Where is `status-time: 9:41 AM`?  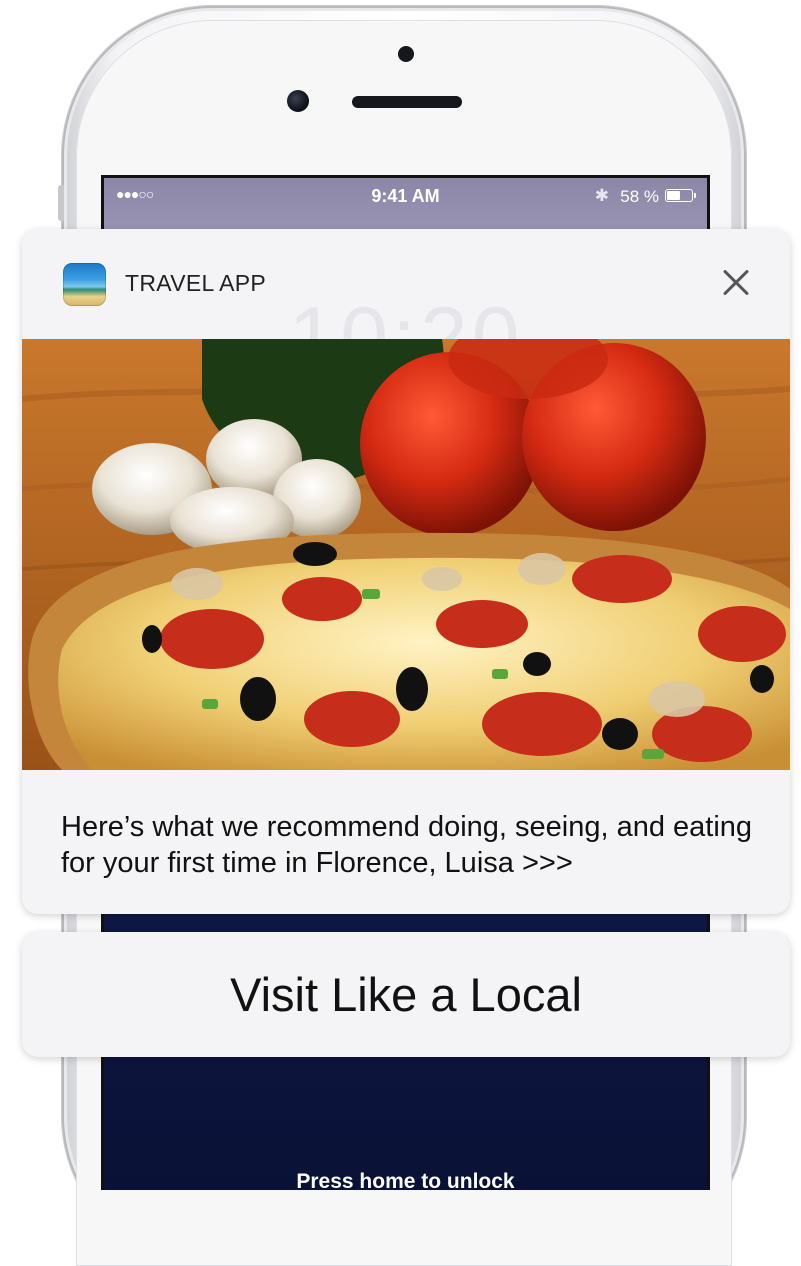 status-time: 9:41 AM is located at coordinates (405, 196).